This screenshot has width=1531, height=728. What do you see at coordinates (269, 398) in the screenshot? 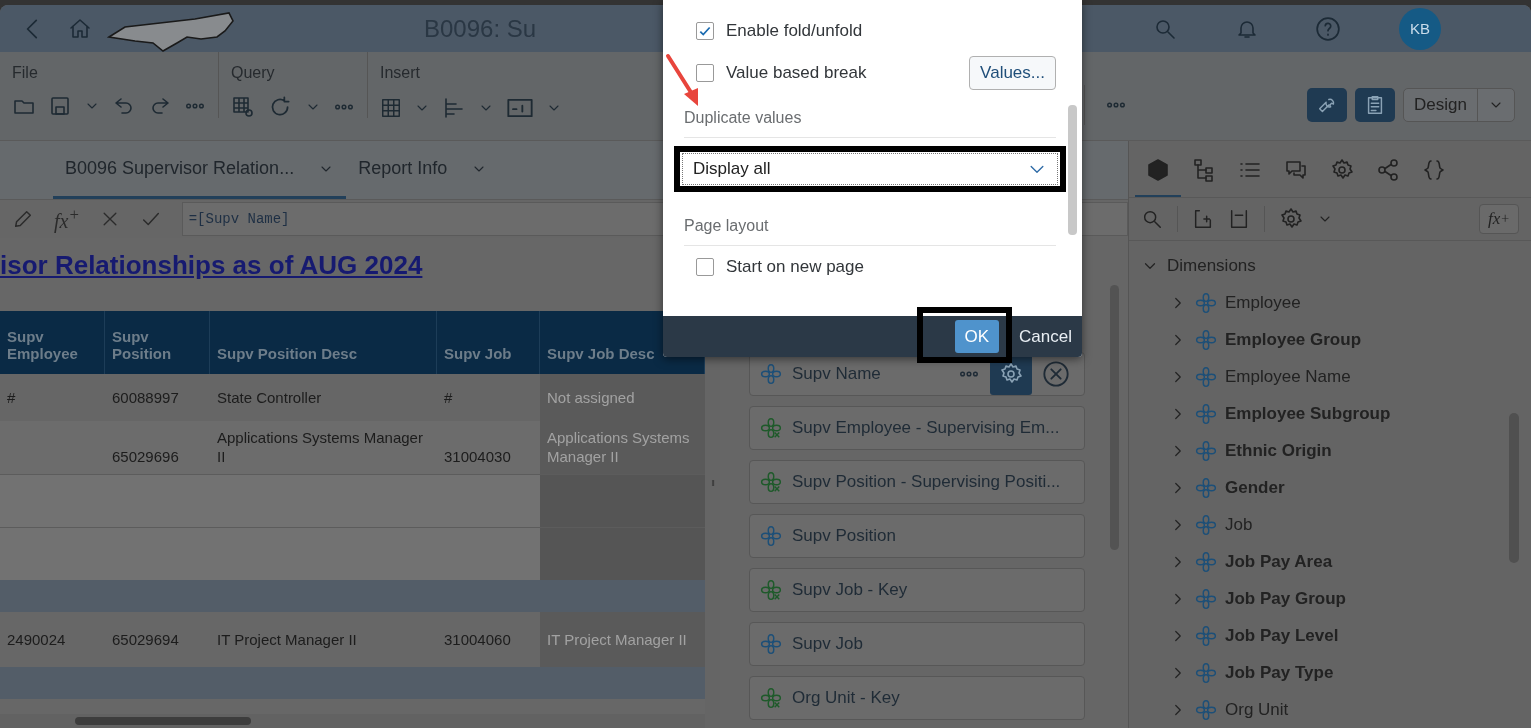
I see `table-cell-text: State Controller` at bounding box center [269, 398].